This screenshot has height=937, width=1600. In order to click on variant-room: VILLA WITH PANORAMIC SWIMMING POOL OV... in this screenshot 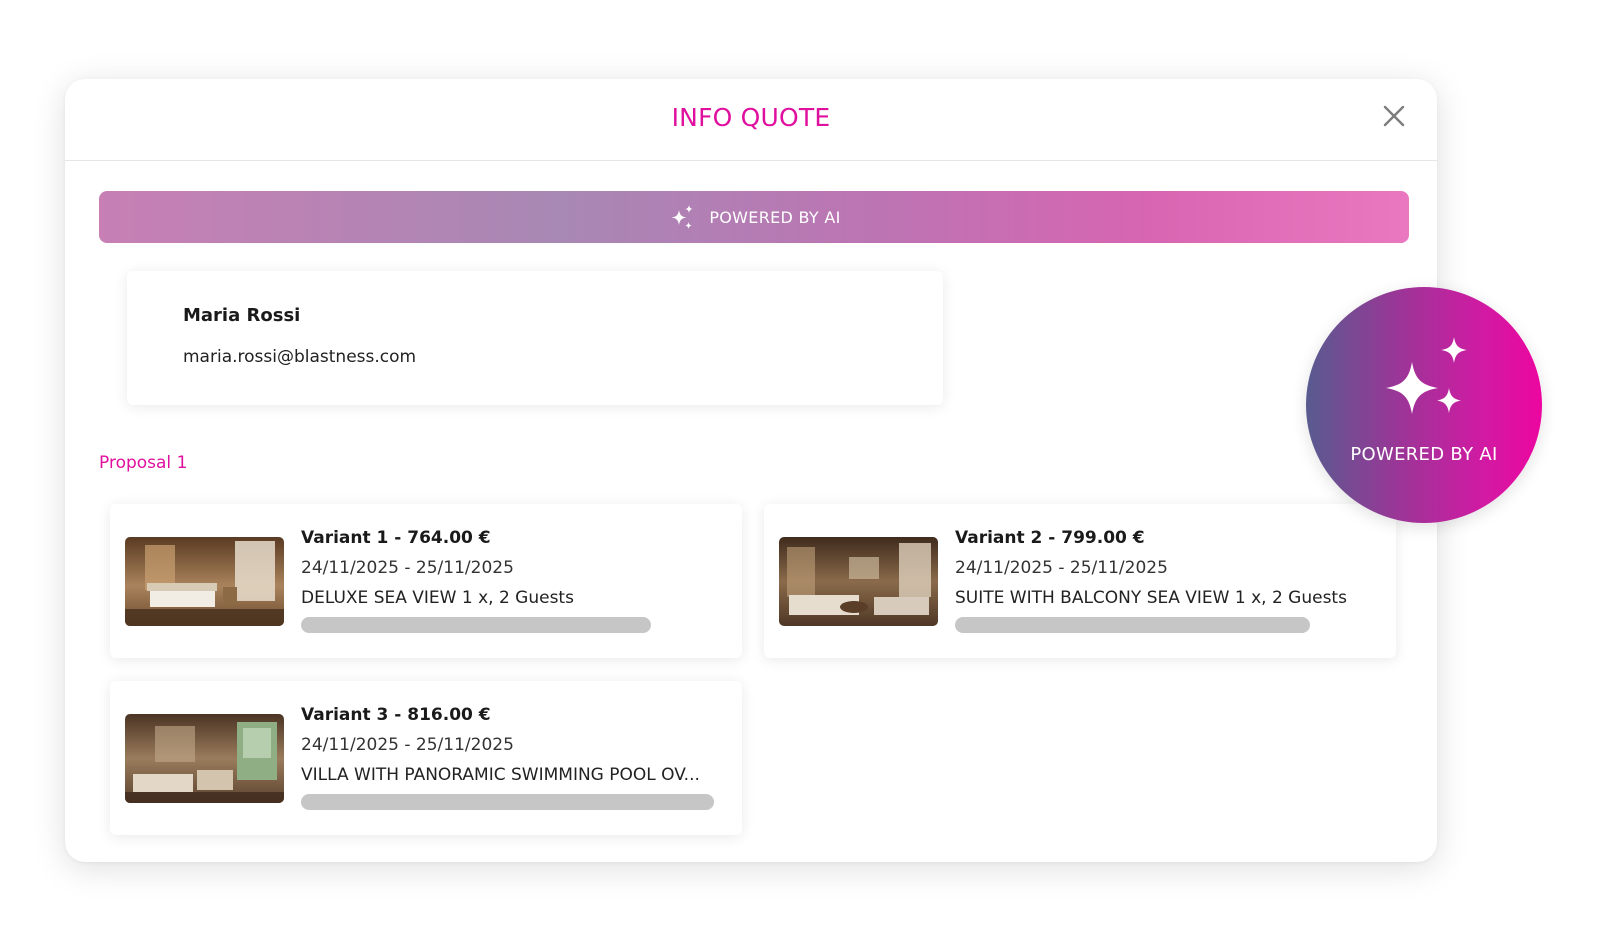, I will do `click(500, 775)`.